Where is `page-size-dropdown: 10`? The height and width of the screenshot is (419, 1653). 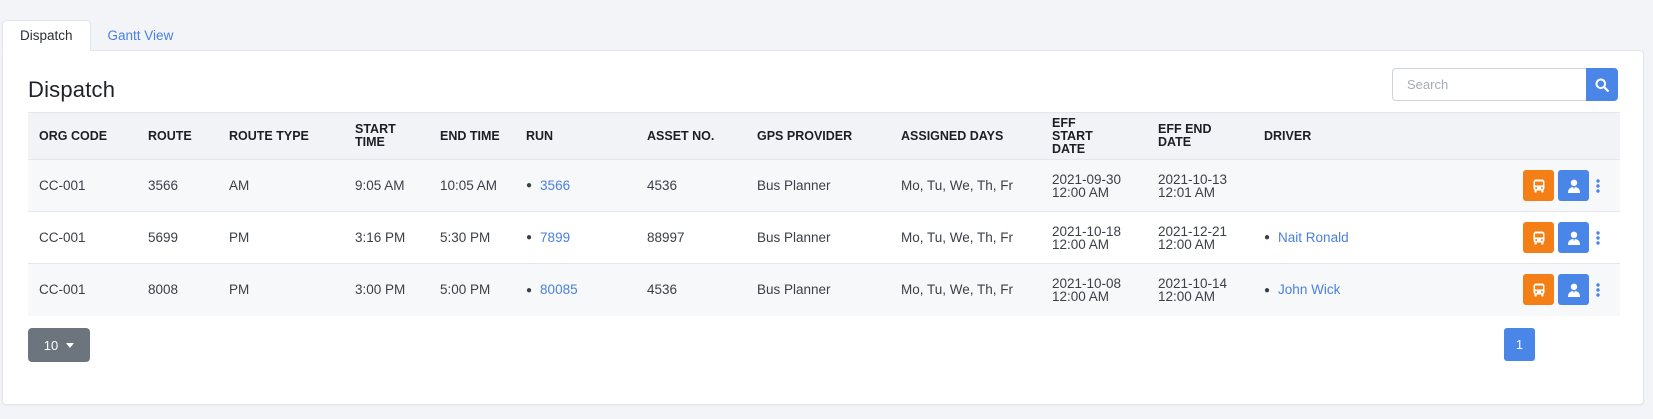 page-size-dropdown: 10 is located at coordinates (59, 345).